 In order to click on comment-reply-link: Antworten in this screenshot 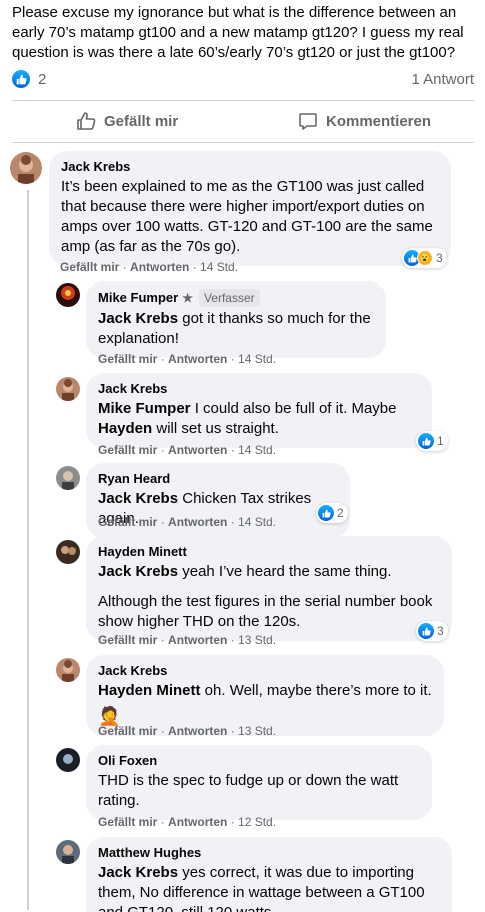, I will do `click(159, 267)`.